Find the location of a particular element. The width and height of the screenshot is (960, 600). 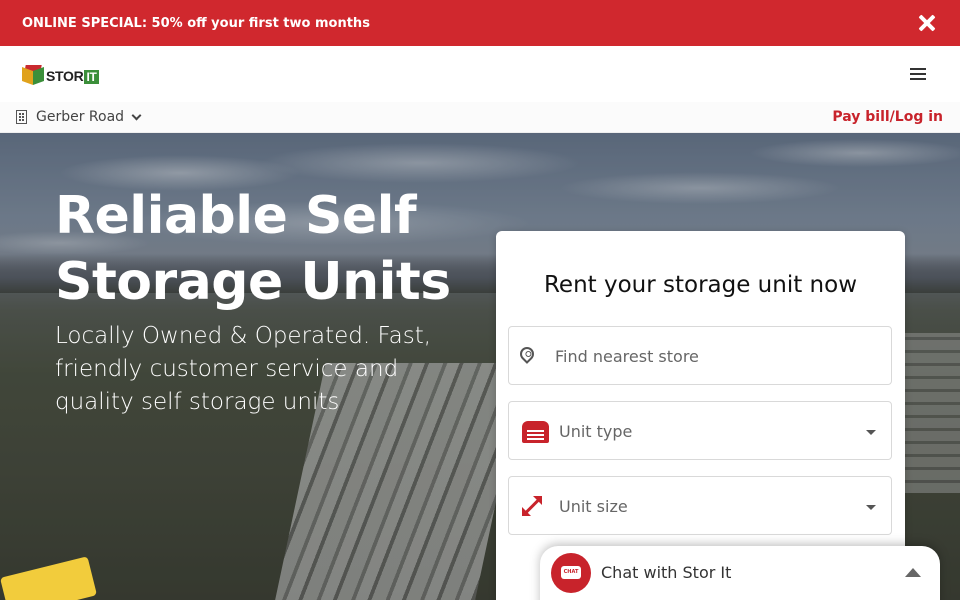

store-search-field is located at coordinates (700, 355).